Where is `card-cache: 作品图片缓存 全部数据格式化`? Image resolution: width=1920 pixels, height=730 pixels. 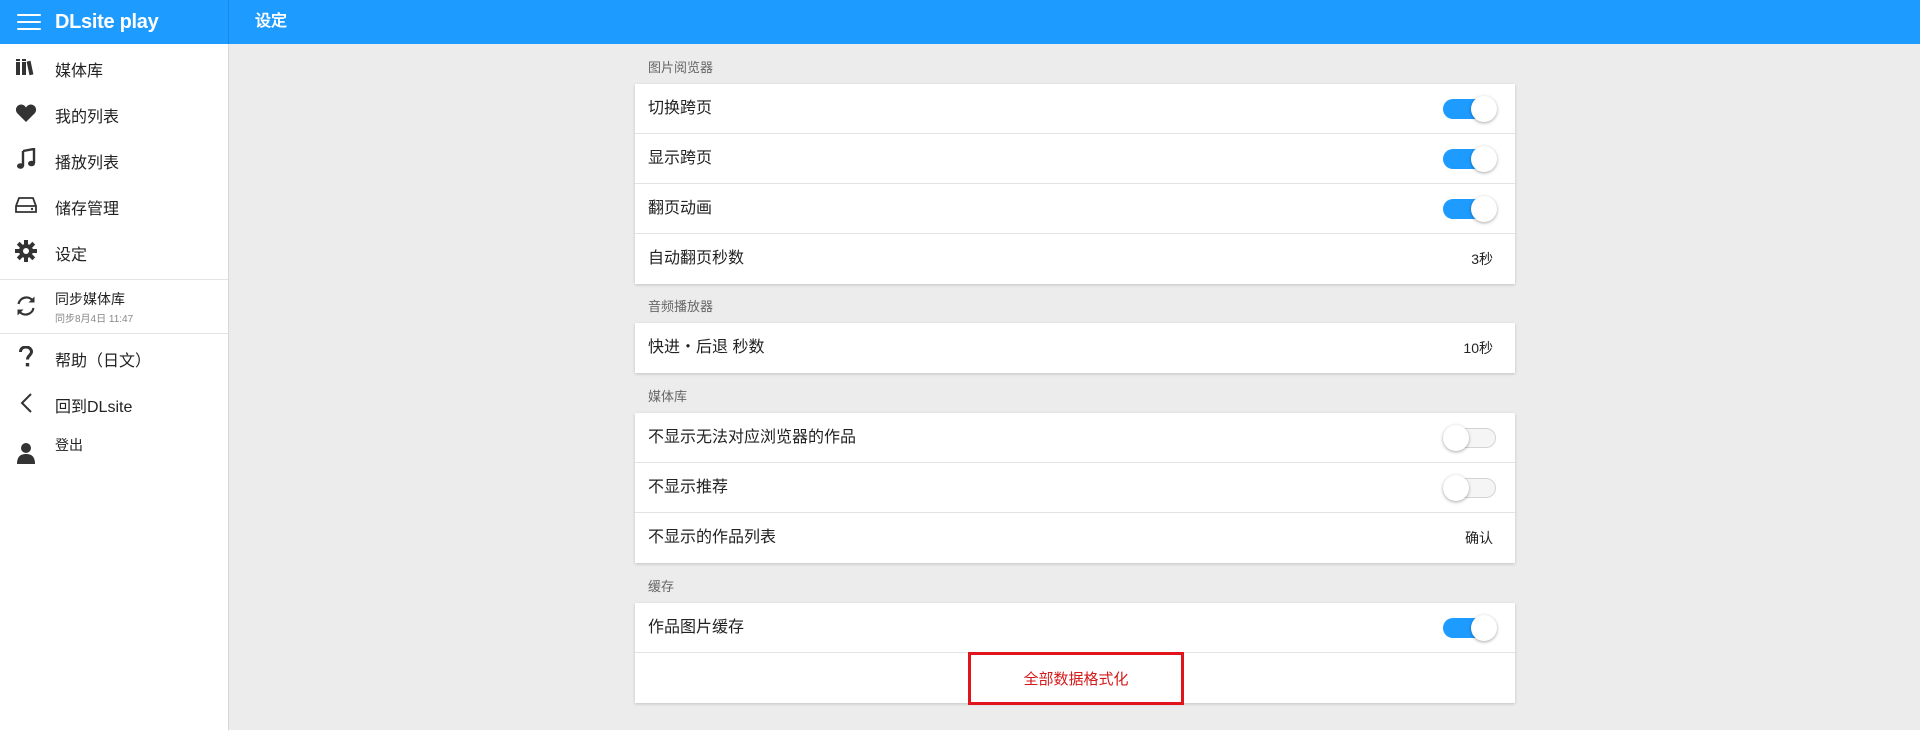
card-cache: 作品图片缓存 全部数据格式化 is located at coordinates (1075, 654).